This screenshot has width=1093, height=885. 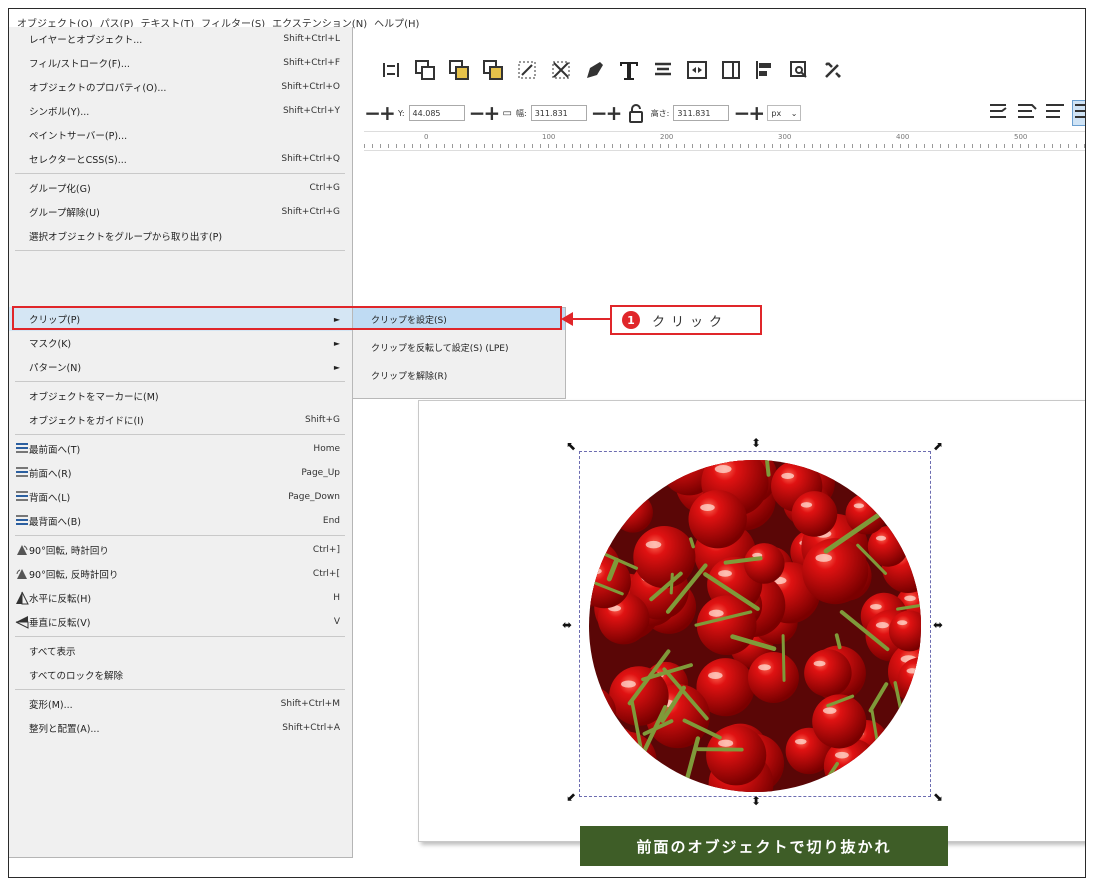 What do you see at coordinates (180, 111) in the screenshot?
I see `menu-item-symbols: シンボル(Y)... Shift+Ctrl+Y` at bounding box center [180, 111].